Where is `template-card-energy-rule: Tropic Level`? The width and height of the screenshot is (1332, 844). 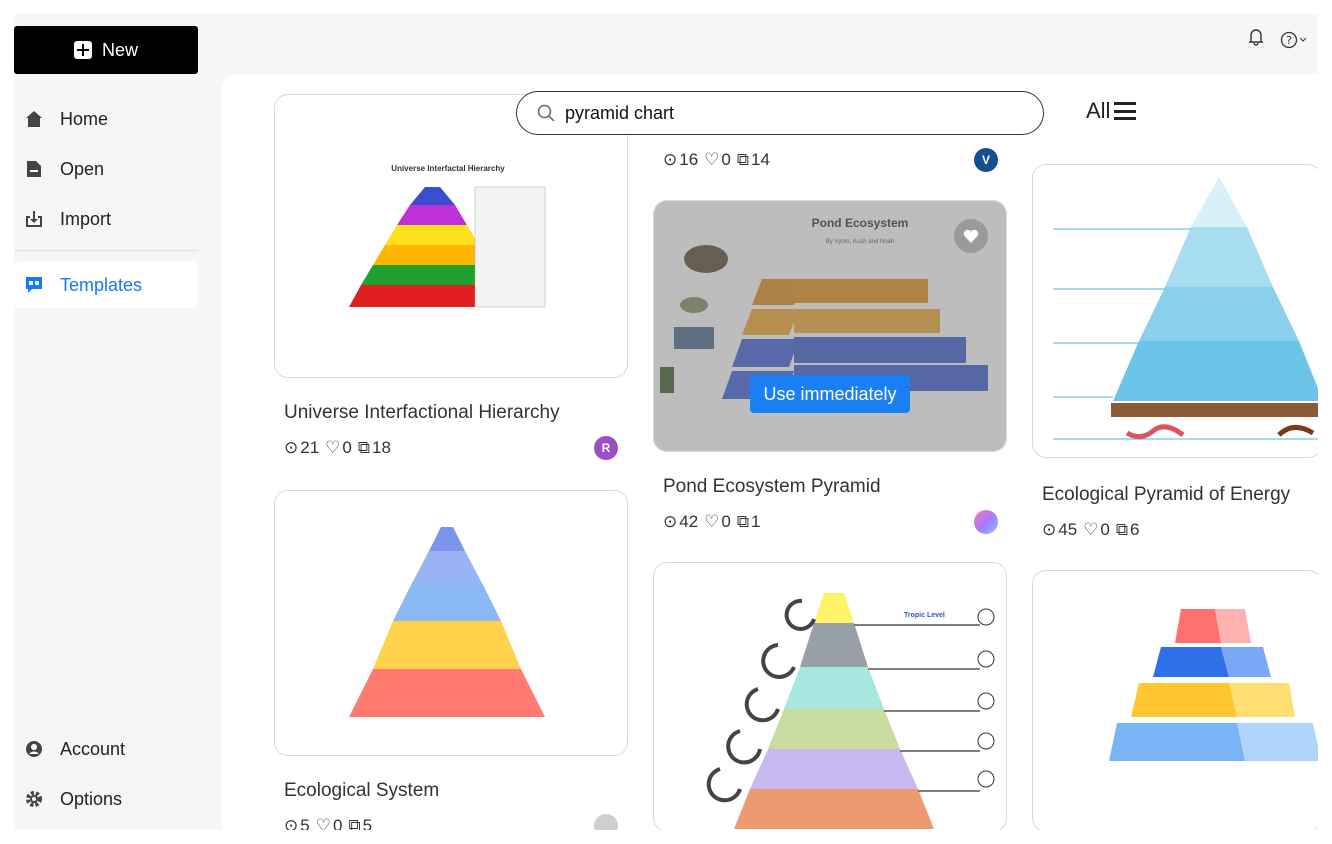 template-card-energy-rule: Tropic Level is located at coordinates (830, 696).